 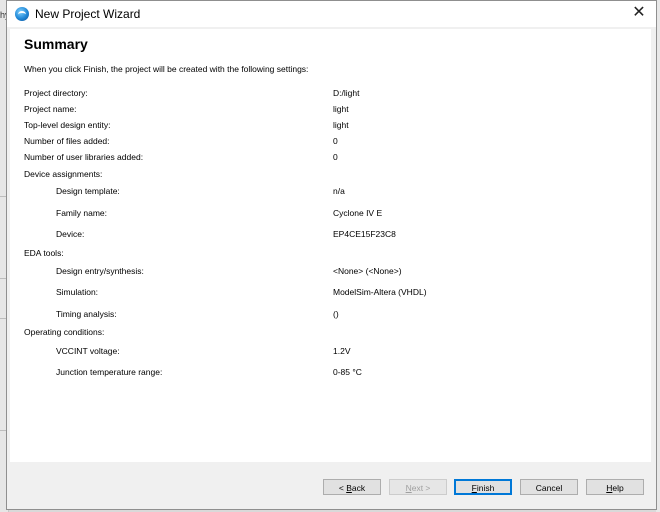 What do you see at coordinates (358, 213) in the screenshot?
I see `family-name-value: Cyclone IV E` at bounding box center [358, 213].